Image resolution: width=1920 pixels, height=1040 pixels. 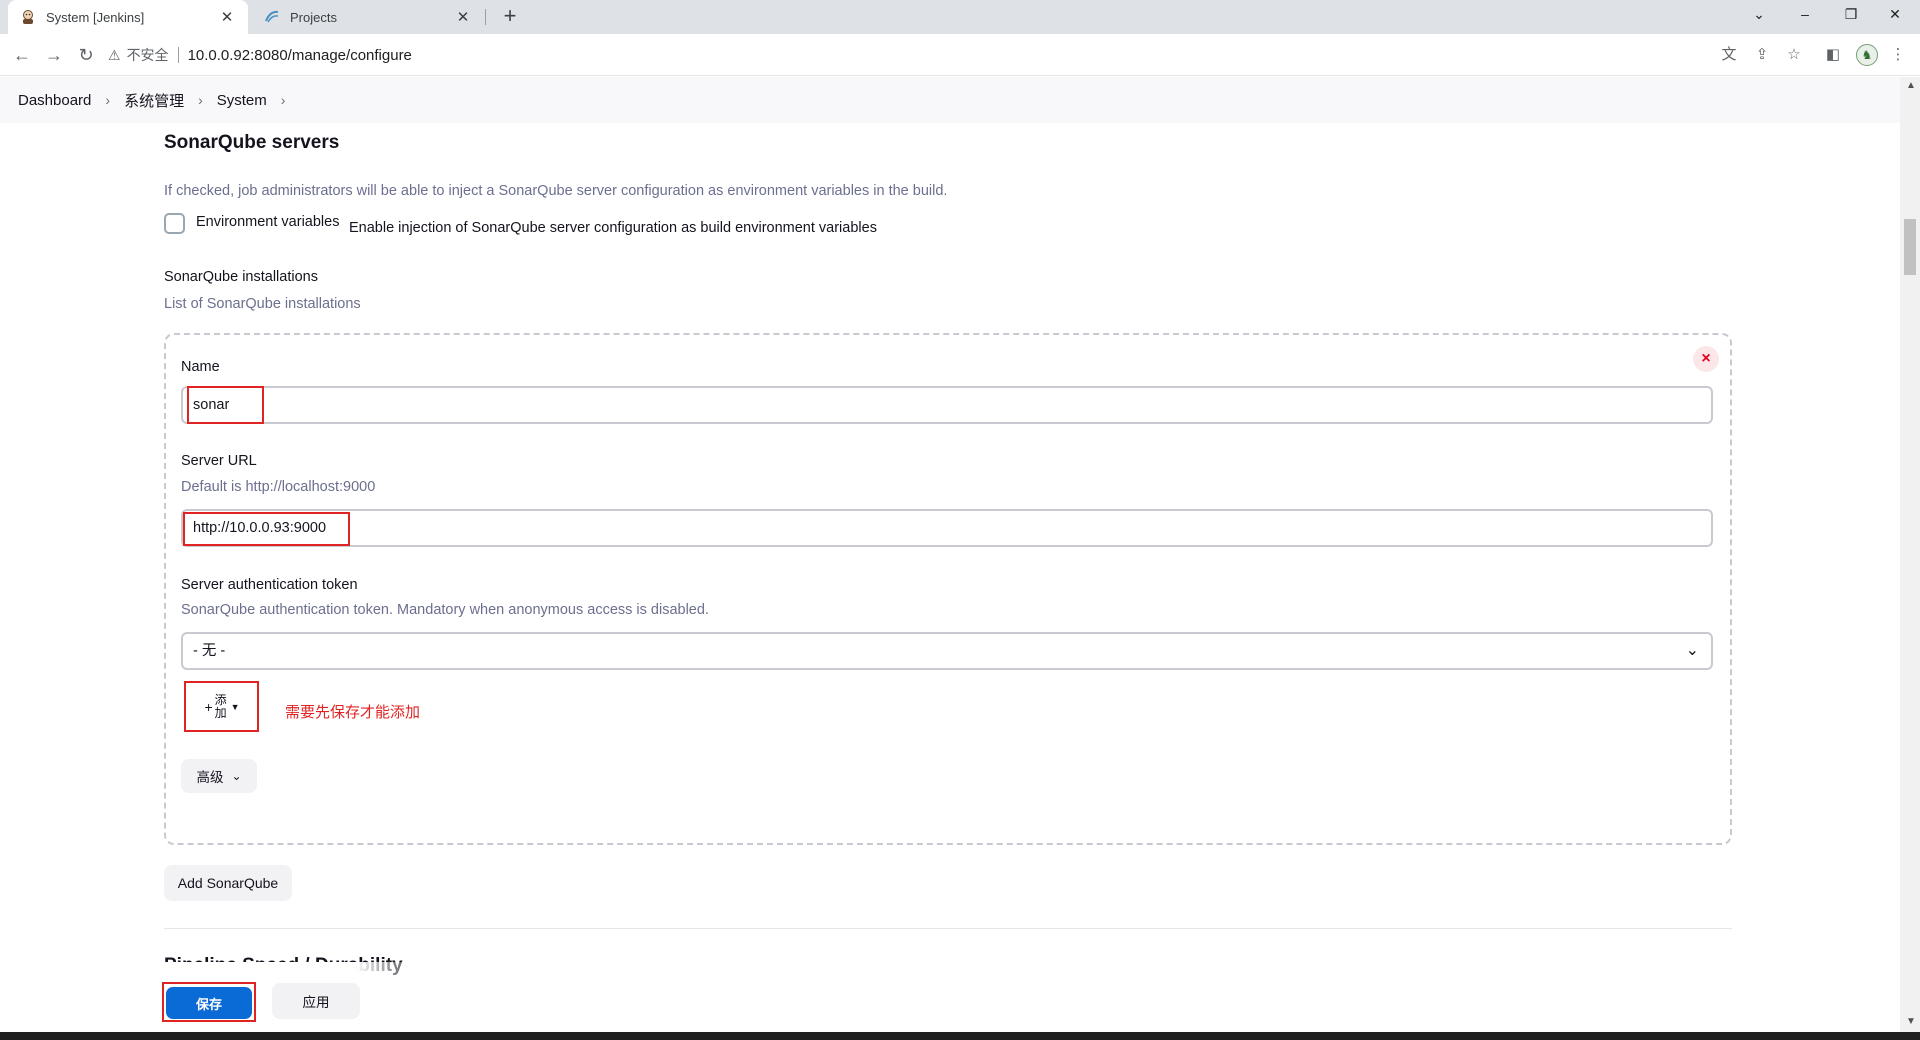 What do you see at coordinates (86, 55) in the screenshot?
I see `reload-icon: ↻` at bounding box center [86, 55].